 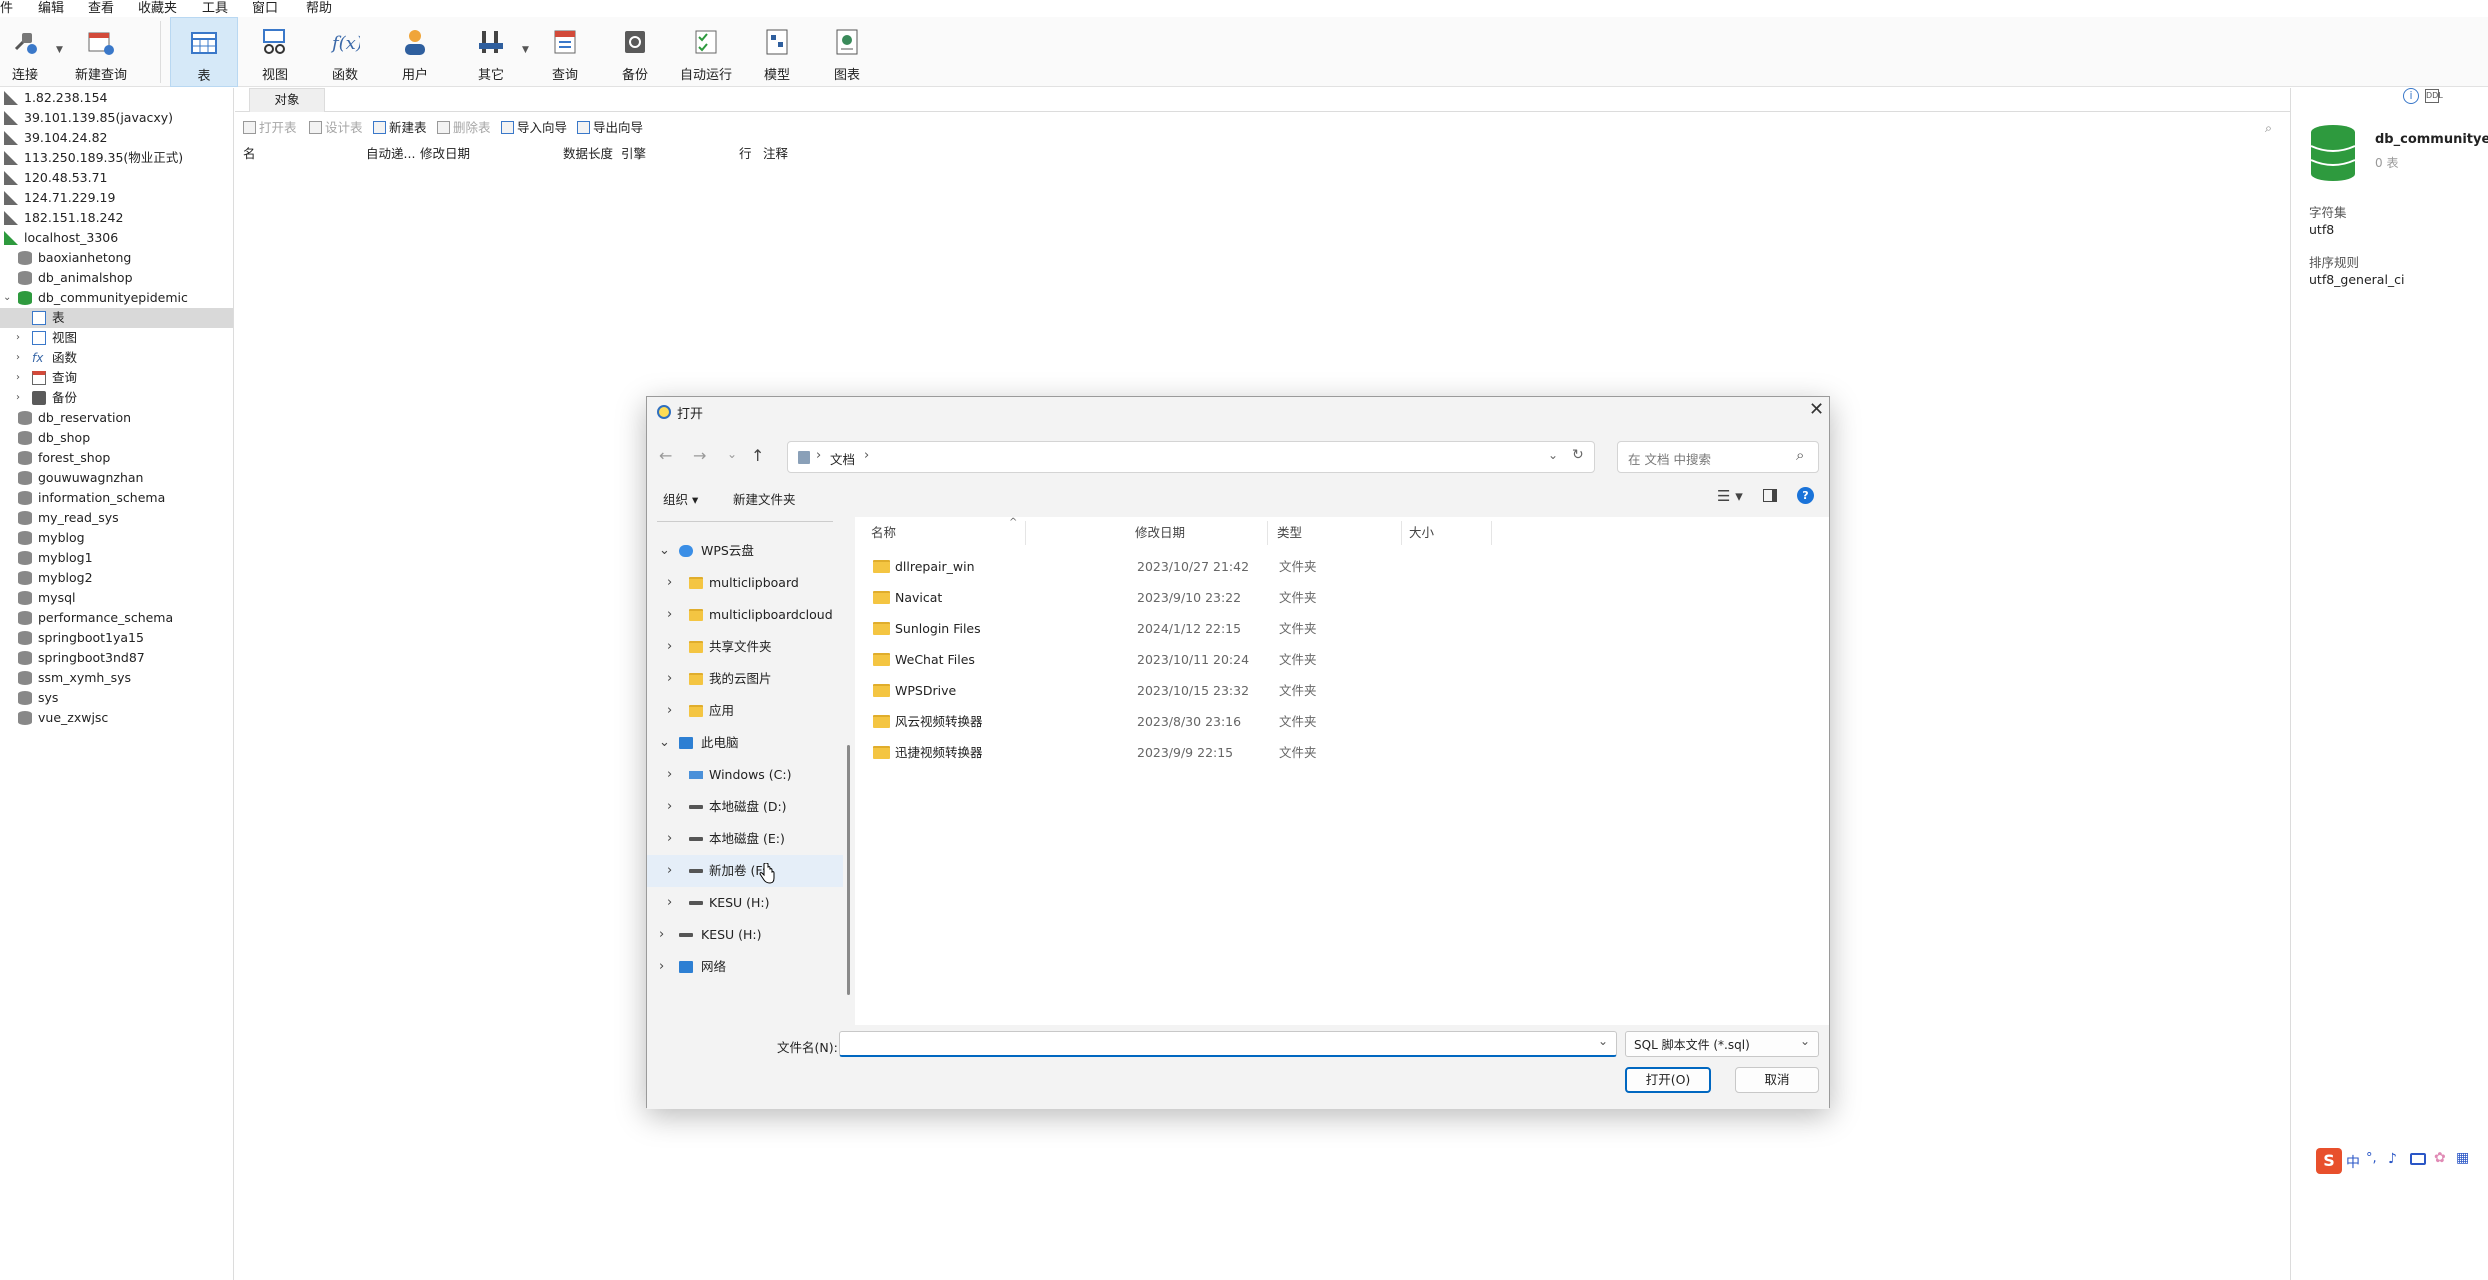 I want to click on search-box: 在 文档 中搜索 ⌕, so click(x=1718, y=457).